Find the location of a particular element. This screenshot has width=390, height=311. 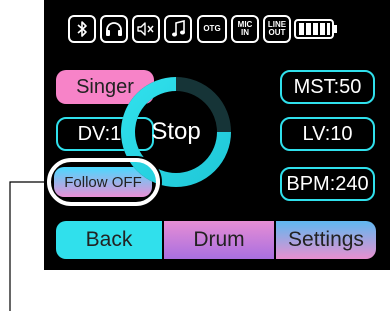

mic-in-line2: IN is located at coordinates (245, 32).